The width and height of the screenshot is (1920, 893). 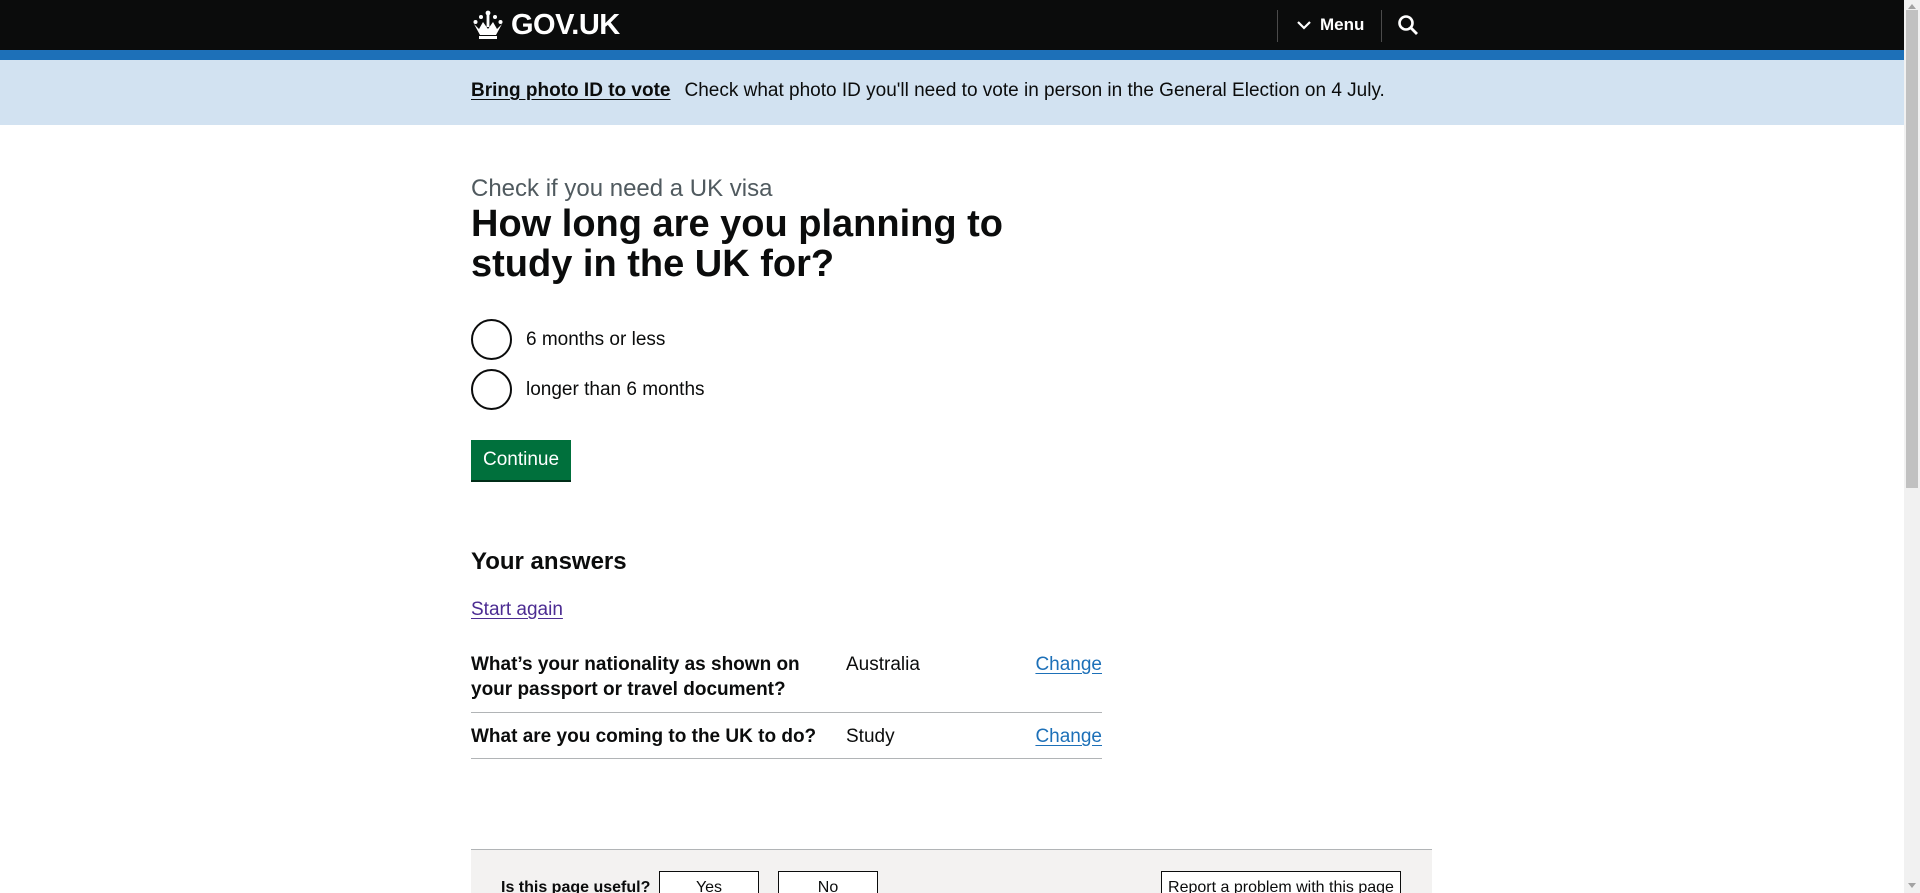 What do you see at coordinates (828, 882) in the screenshot?
I see `feedback-no-button: No` at bounding box center [828, 882].